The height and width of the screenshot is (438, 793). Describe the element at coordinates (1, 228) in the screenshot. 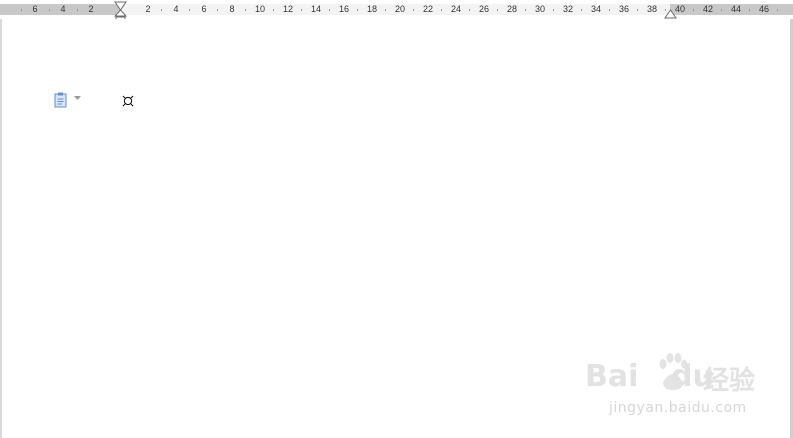

I see `page-edge-left` at that location.